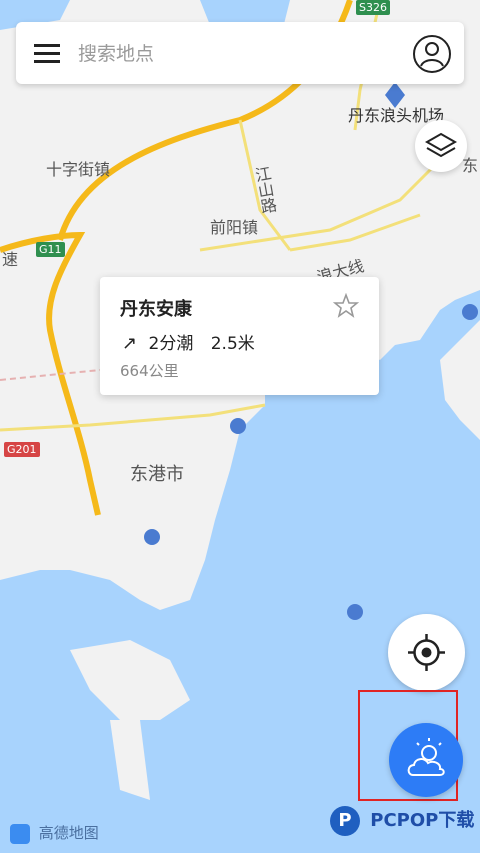 The image size is (480, 853). Describe the element at coordinates (232, 344) in the screenshot. I see `tide-height: 2.5米` at that location.